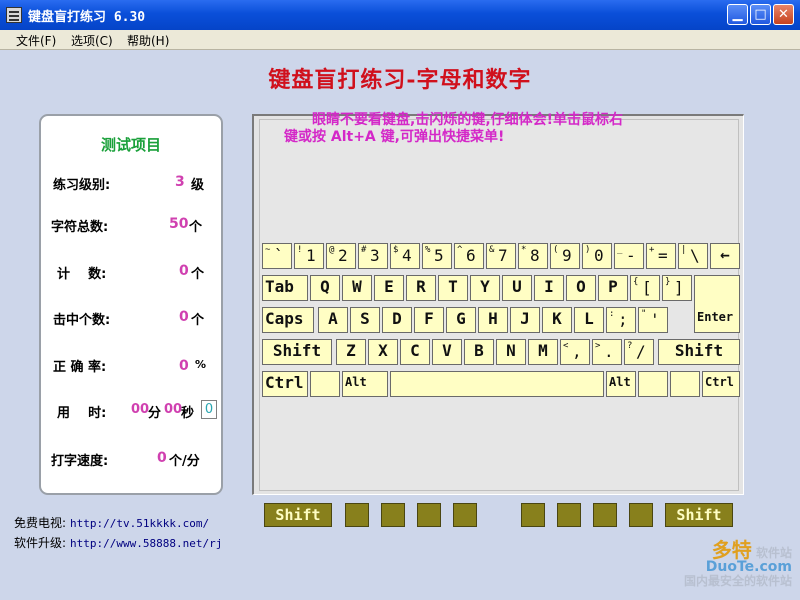  I want to click on key-r: R, so click(421, 288).